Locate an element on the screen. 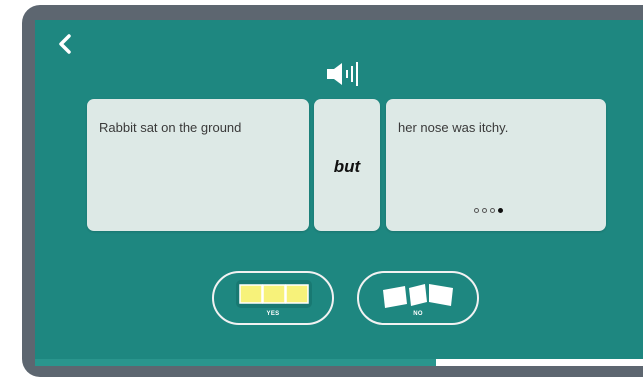 The height and width of the screenshot is (377, 643). connected-blocks-icon is located at coordinates (274, 294).